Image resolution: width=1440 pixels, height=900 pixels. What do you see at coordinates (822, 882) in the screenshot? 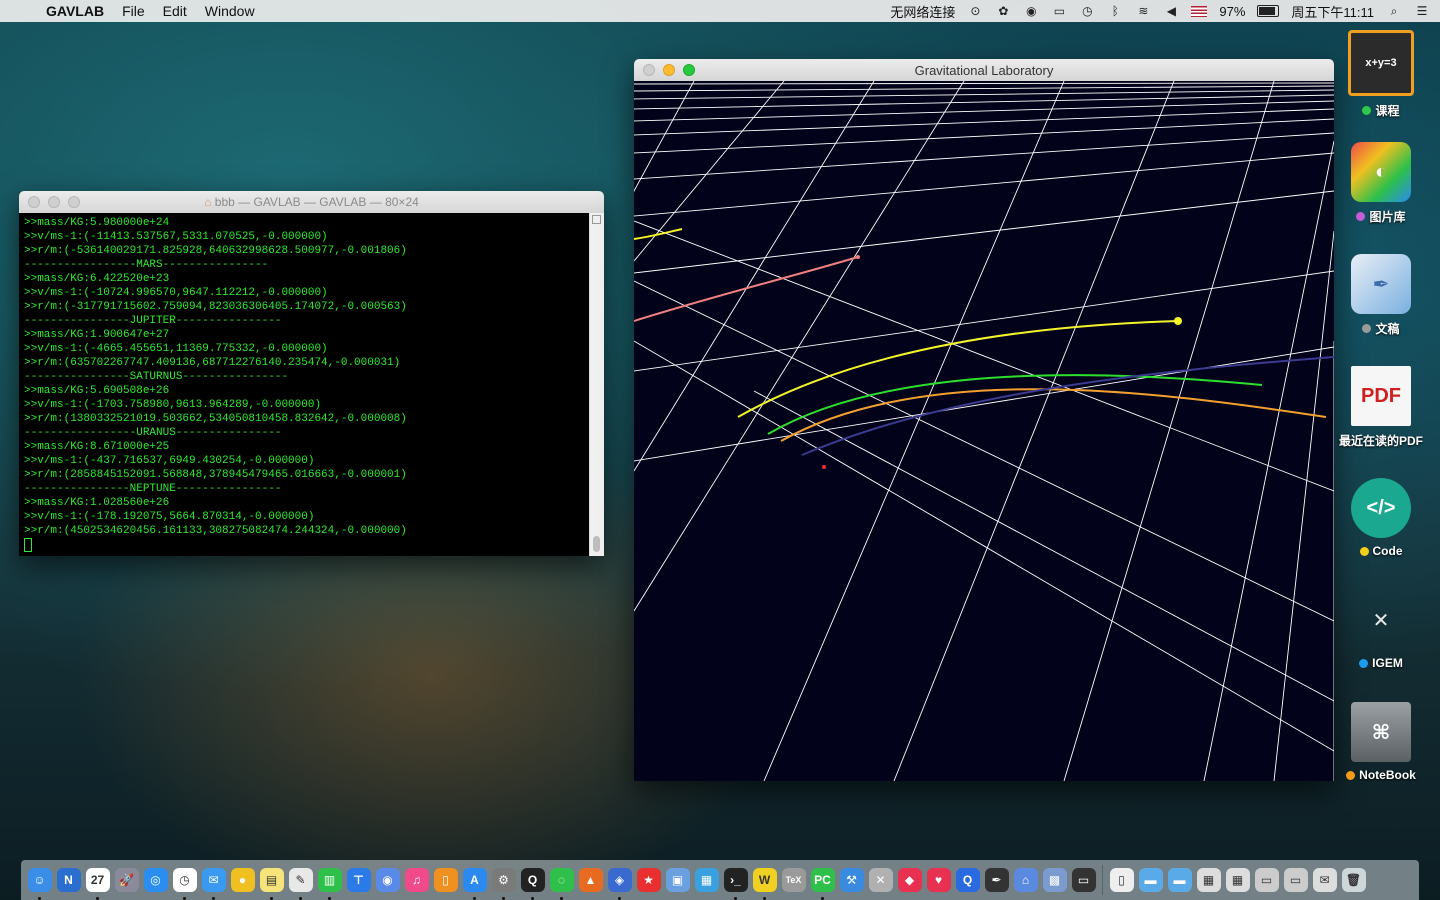
I see `dock-item: PC` at bounding box center [822, 882].